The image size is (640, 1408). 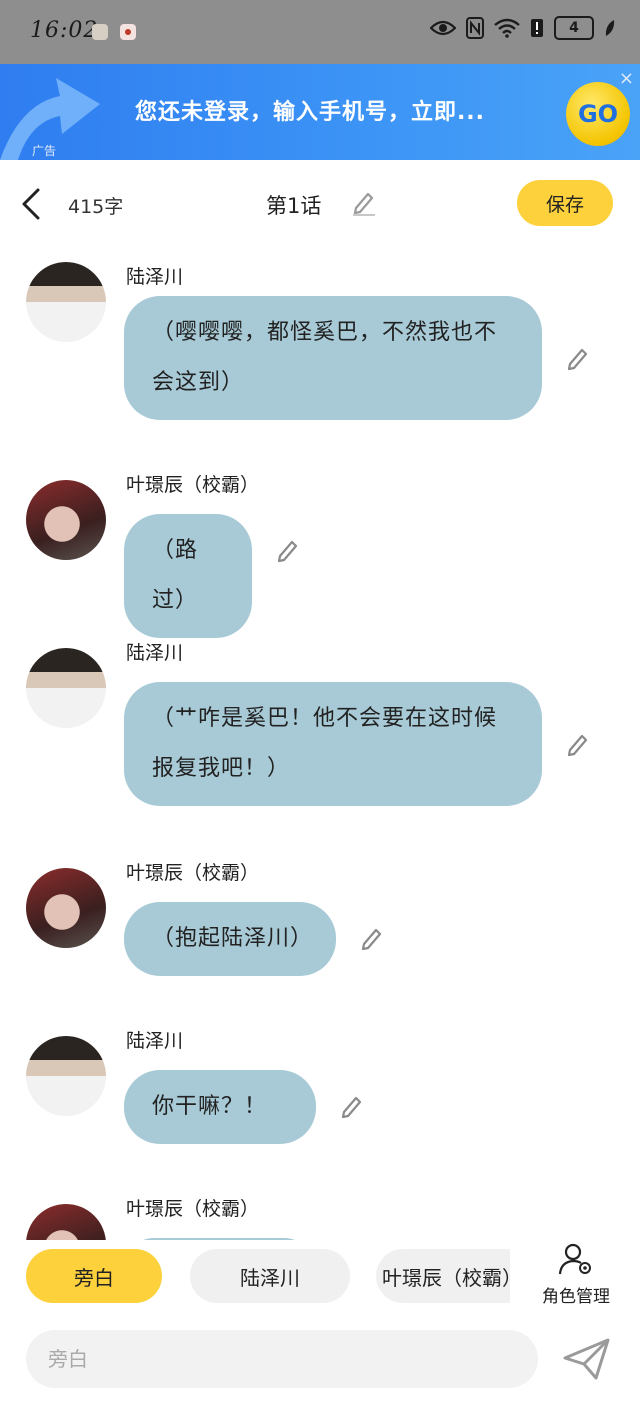 What do you see at coordinates (320, 32) in the screenshot?
I see `status-bar: 16:02 4` at bounding box center [320, 32].